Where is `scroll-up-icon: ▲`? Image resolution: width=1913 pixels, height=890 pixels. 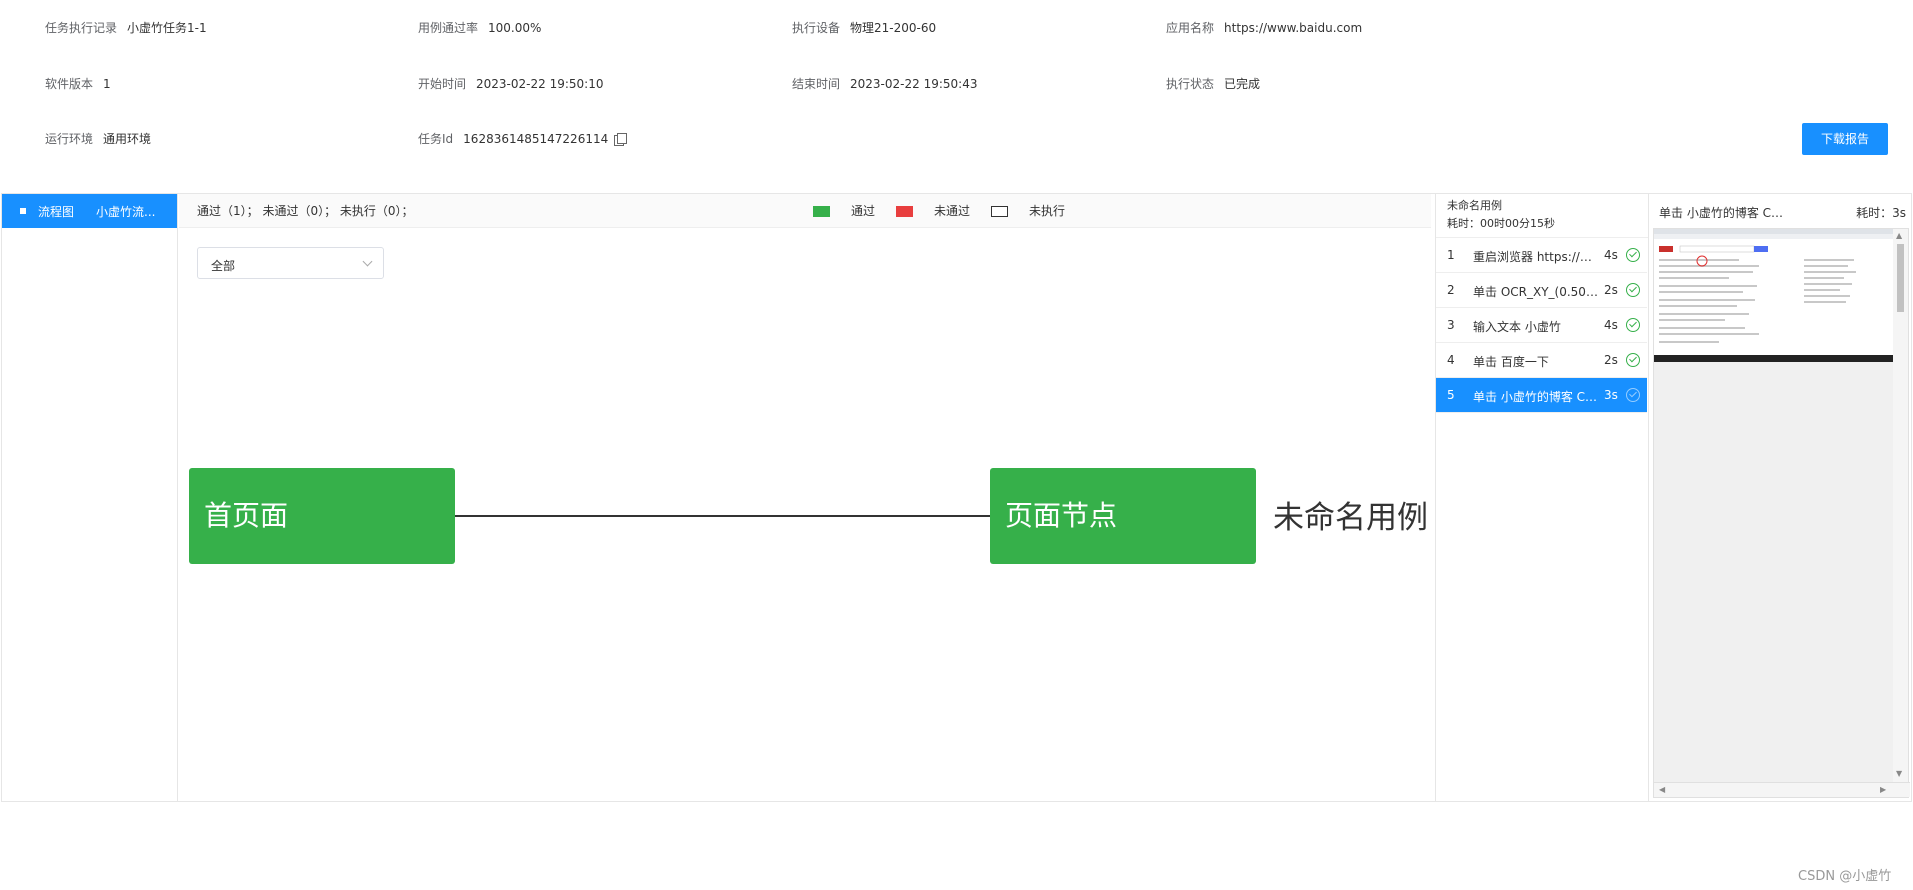
scroll-up-icon: ▲ is located at coordinates (1899, 236).